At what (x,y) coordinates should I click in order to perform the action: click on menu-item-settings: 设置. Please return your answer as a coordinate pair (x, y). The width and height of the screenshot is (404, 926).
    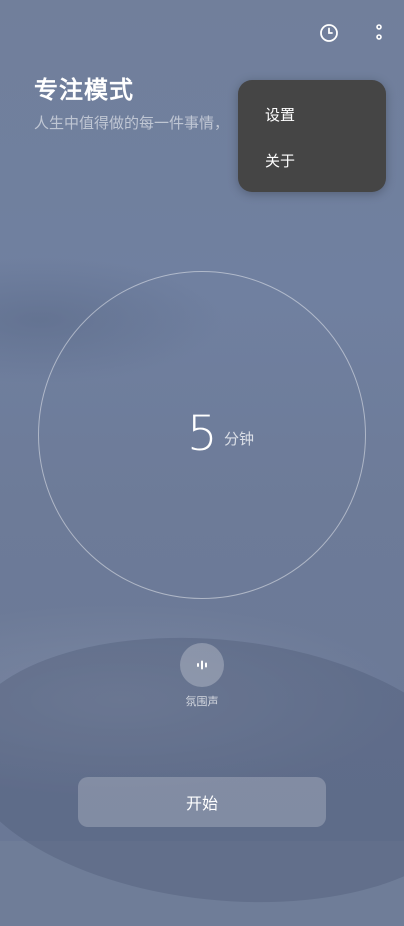
    Looking at the image, I should click on (280, 114).